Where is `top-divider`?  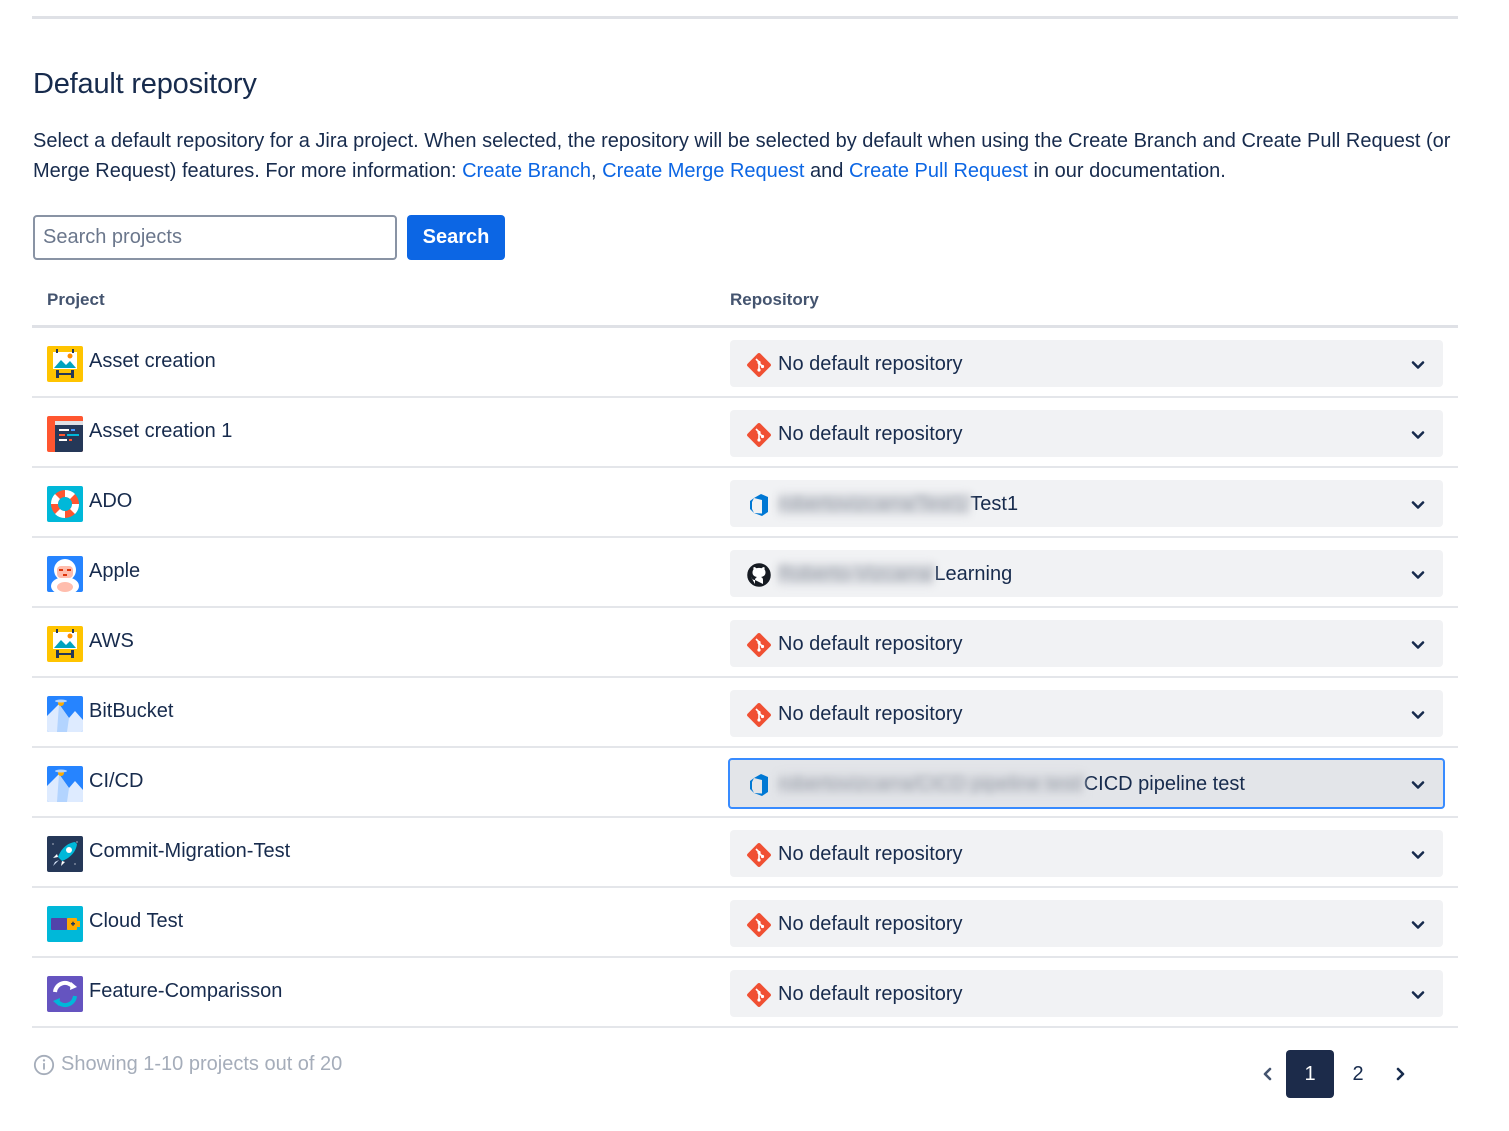 top-divider is located at coordinates (745, 17).